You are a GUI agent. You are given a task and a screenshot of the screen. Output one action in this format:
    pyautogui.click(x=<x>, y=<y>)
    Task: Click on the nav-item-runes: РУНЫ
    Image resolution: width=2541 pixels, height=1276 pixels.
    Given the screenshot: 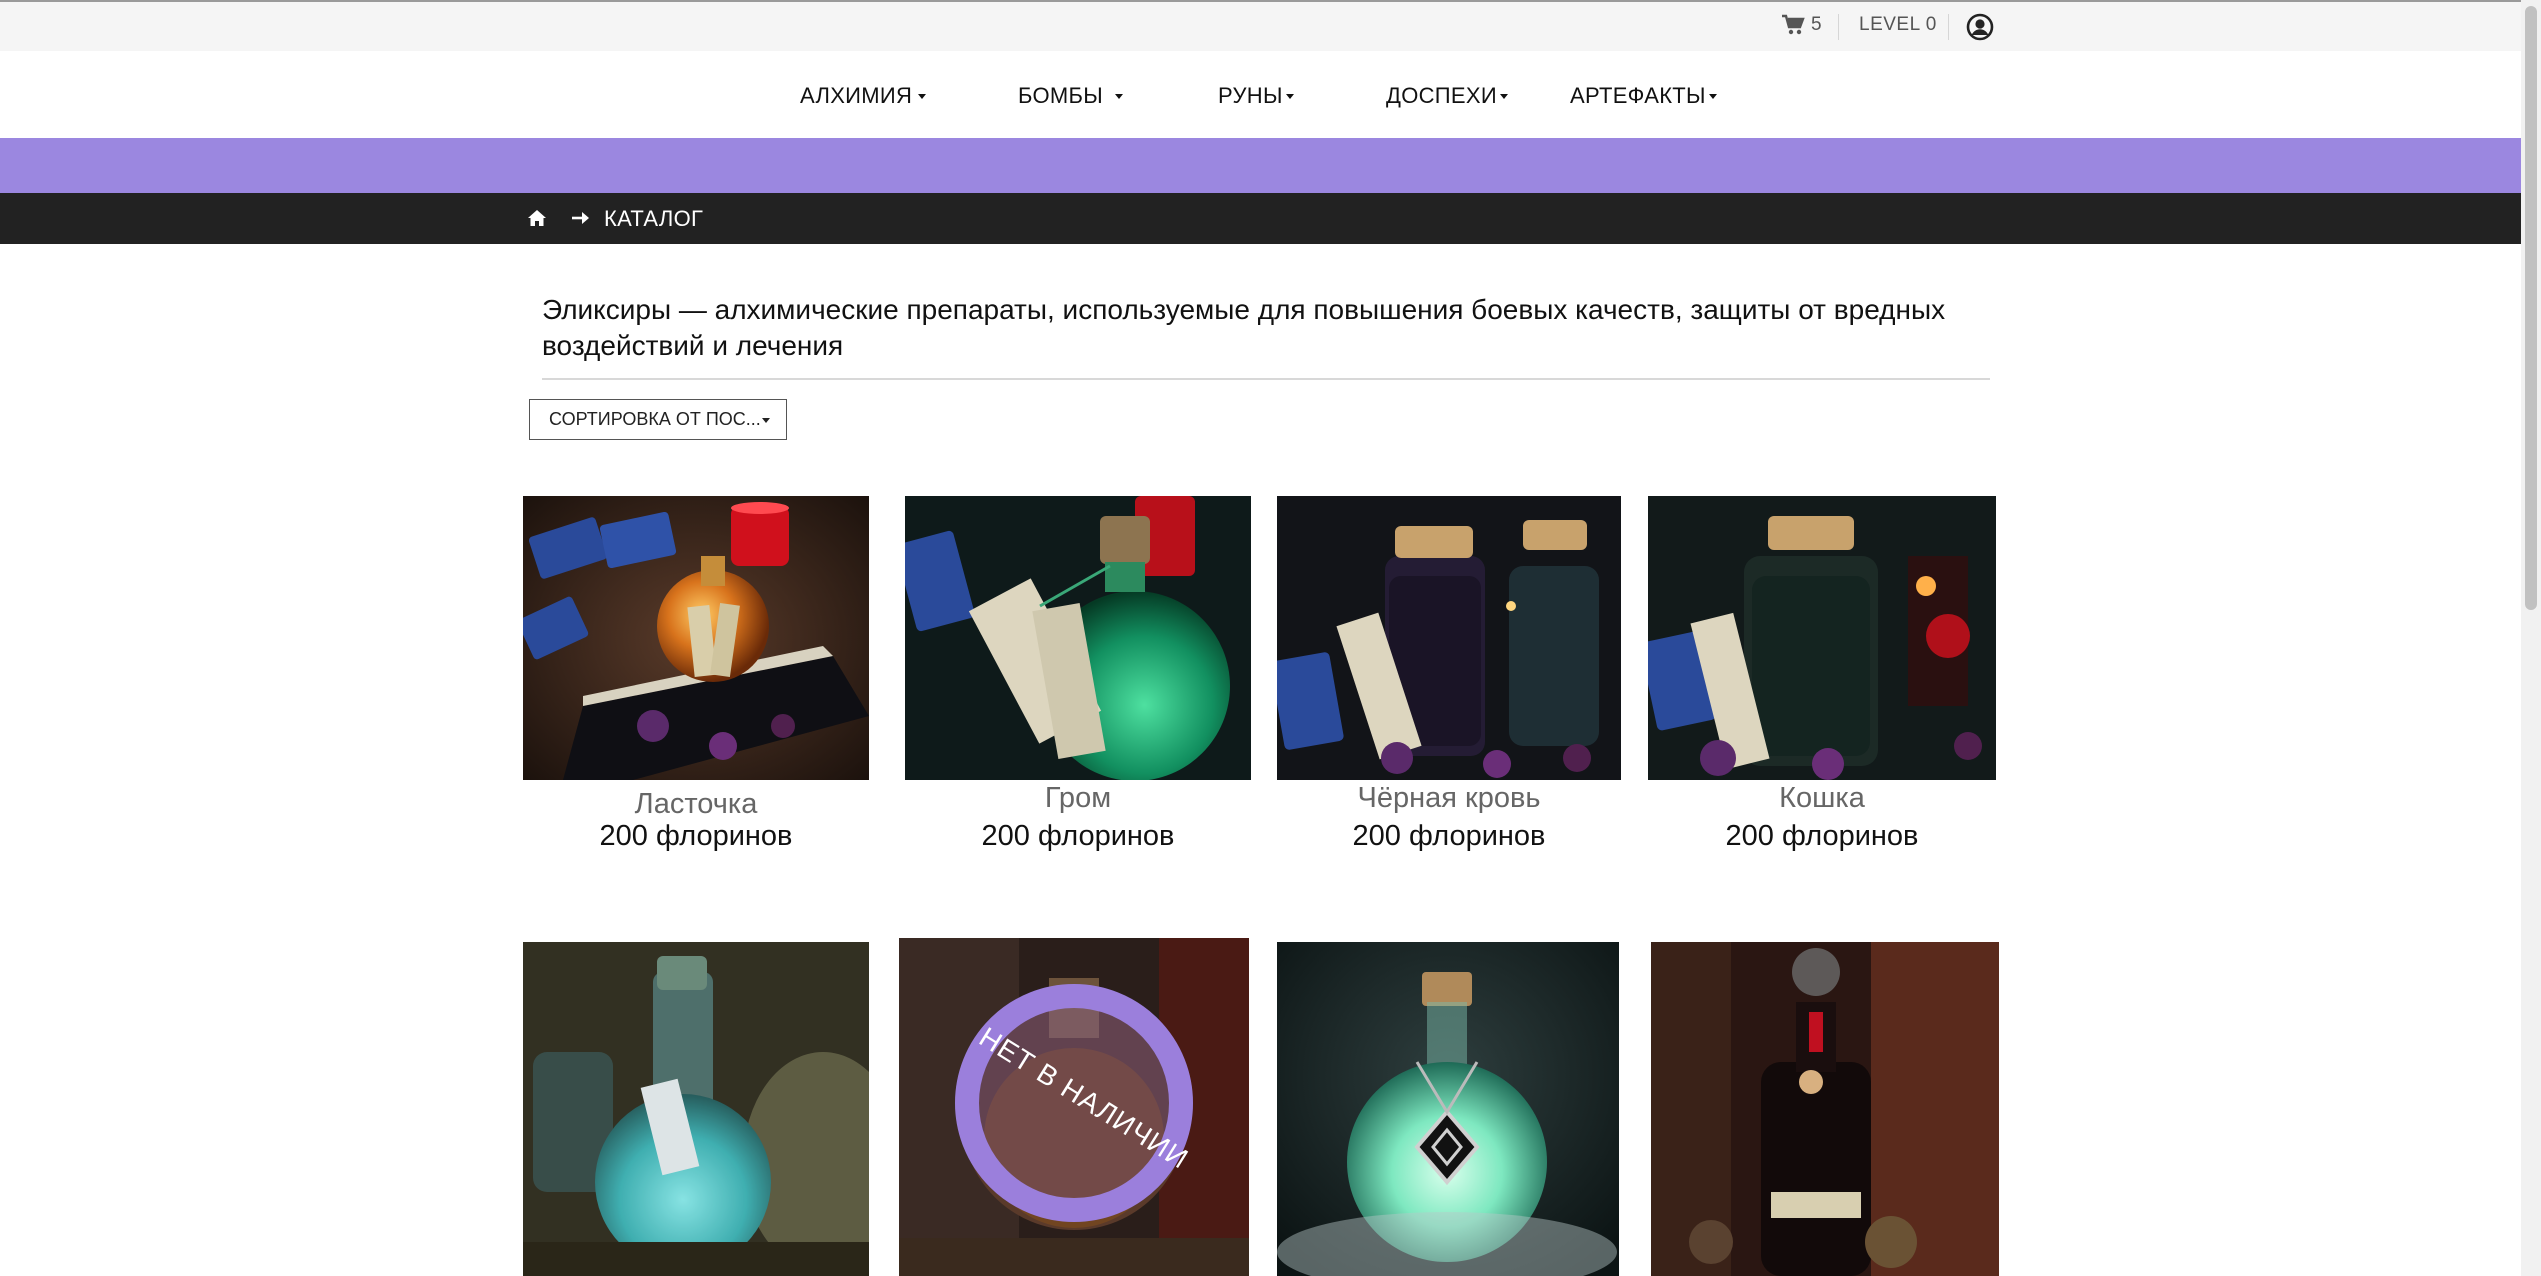 What is the action you would take?
    pyautogui.click(x=1256, y=96)
    